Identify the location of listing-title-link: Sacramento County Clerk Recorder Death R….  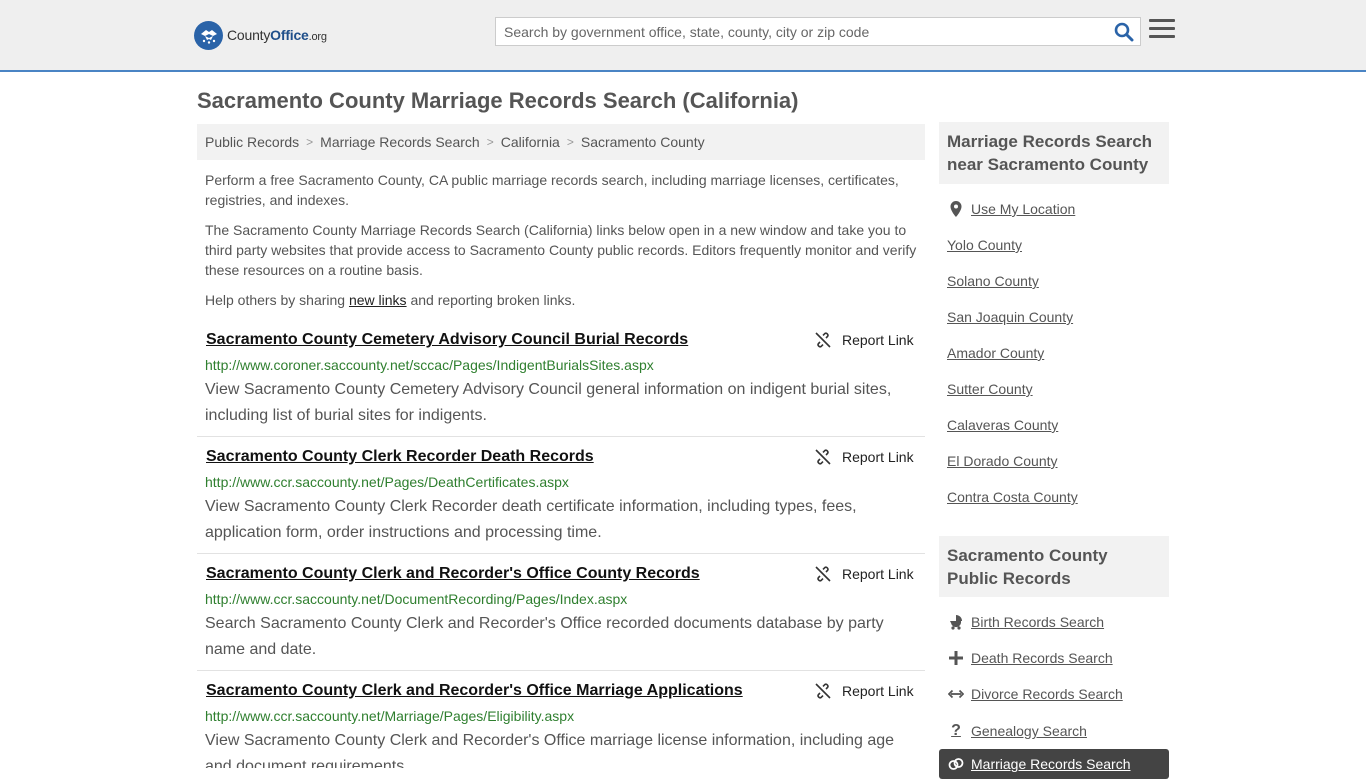
(400, 457).